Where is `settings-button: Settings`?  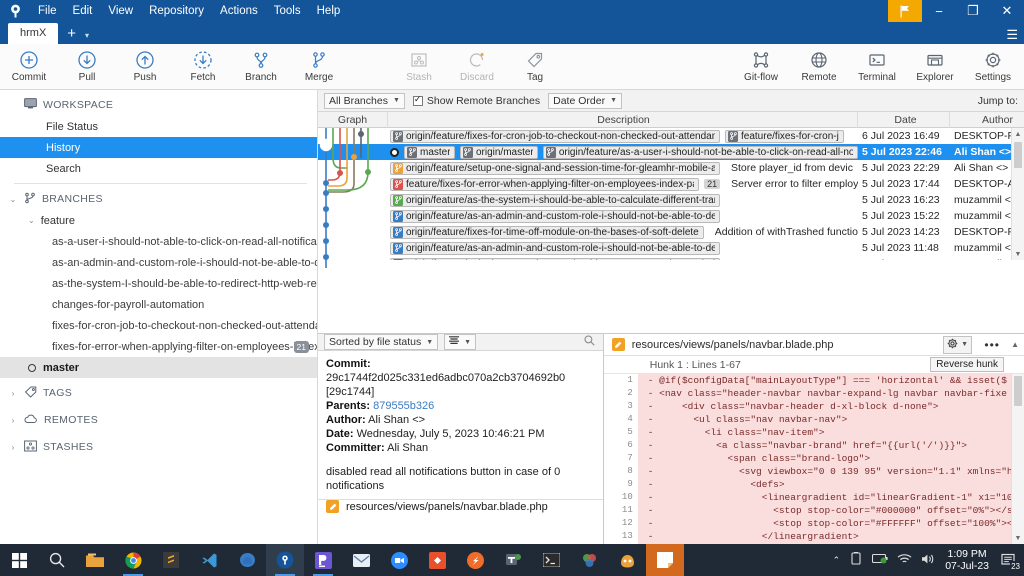
settings-button: Settings is located at coordinates (993, 66).